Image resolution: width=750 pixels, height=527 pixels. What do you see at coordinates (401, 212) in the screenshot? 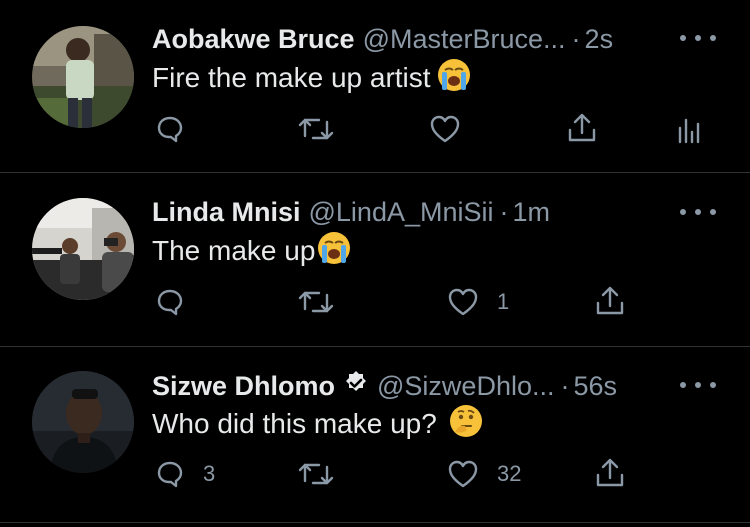
I see `author-handle: @LindA_MniSii` at bounding box center [401, 212].